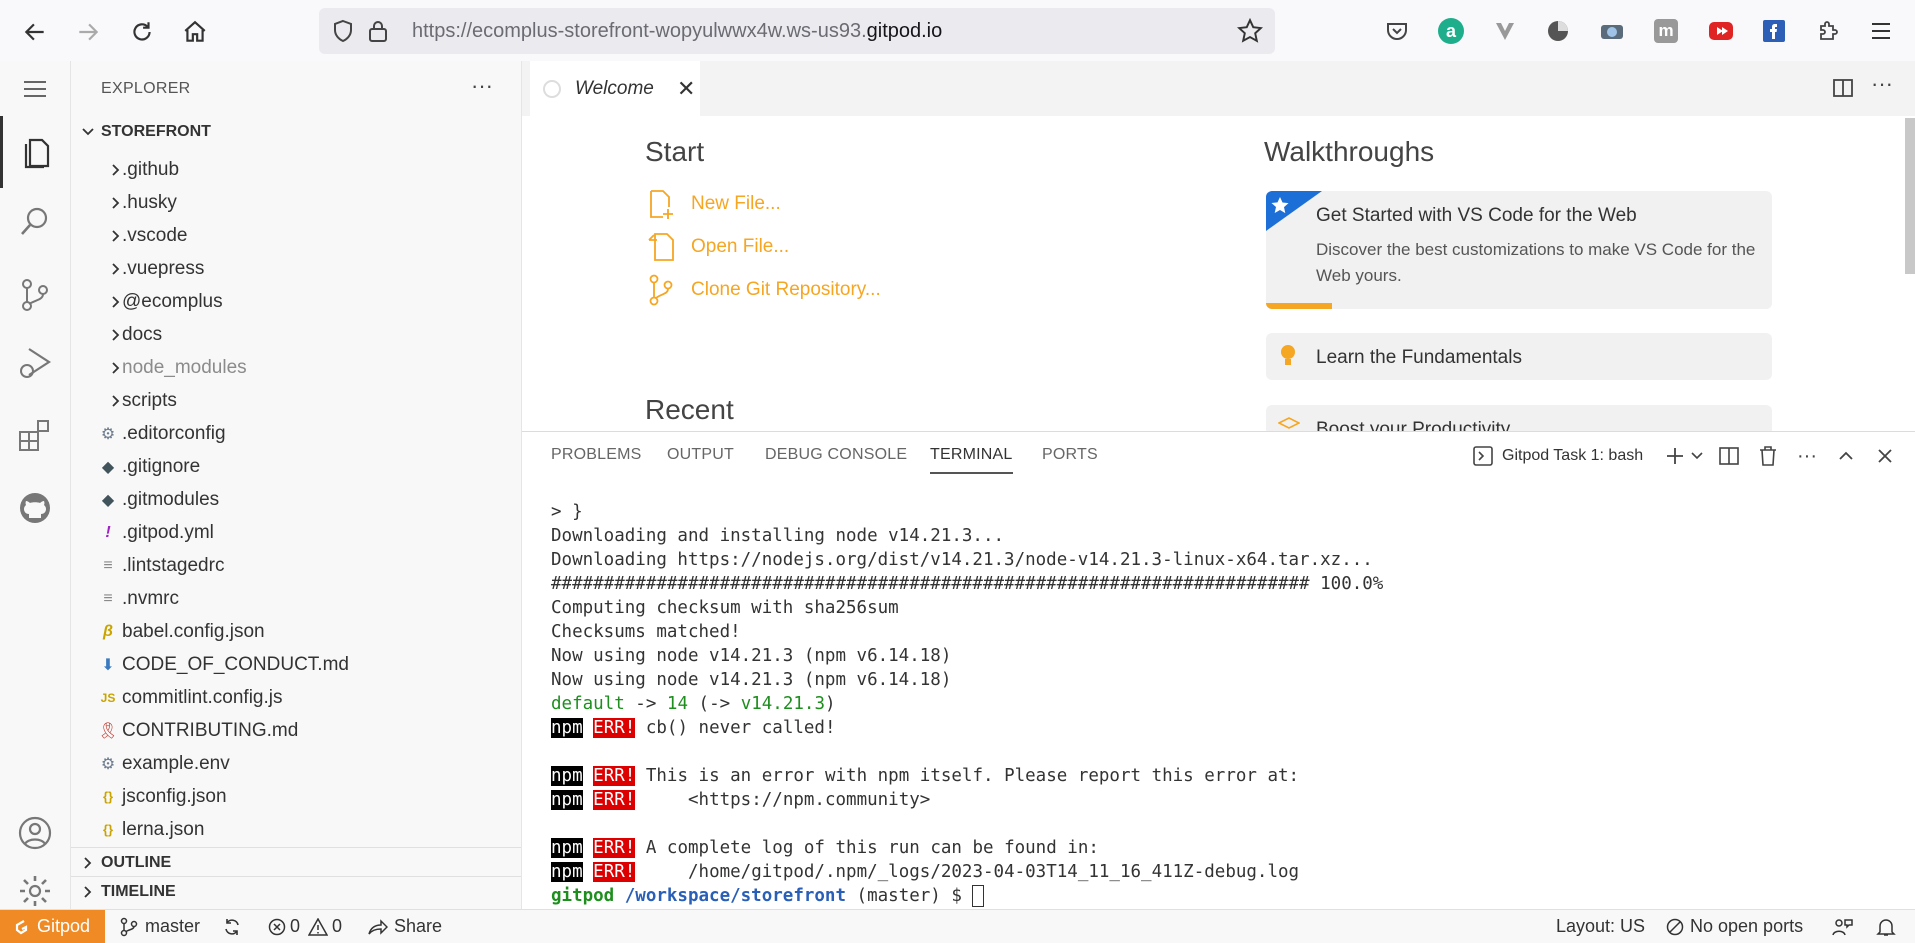 This screenshot has width=1915, height=943. I want to click on explorer-more-actions: ···, so click(482, 86).